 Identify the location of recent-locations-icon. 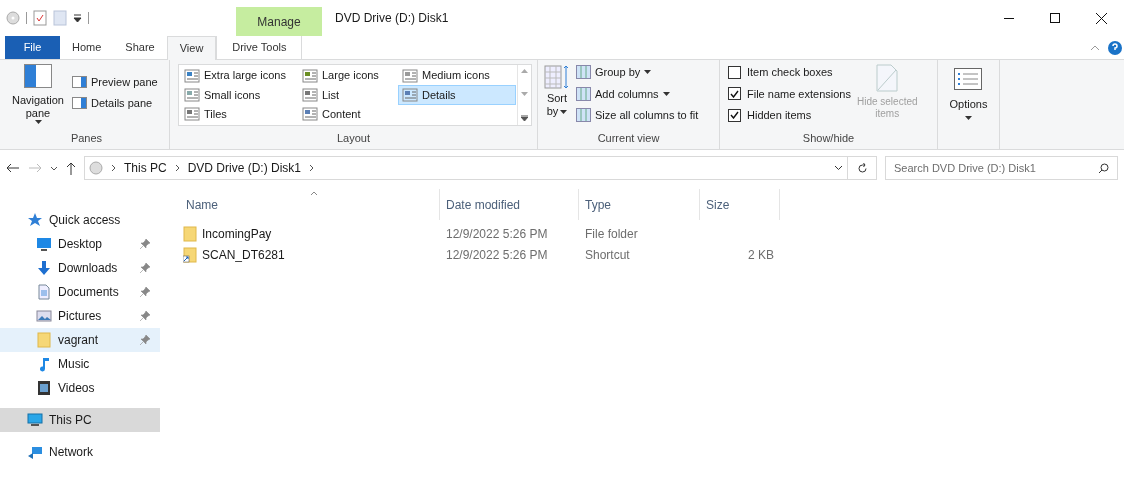
(54, 168).